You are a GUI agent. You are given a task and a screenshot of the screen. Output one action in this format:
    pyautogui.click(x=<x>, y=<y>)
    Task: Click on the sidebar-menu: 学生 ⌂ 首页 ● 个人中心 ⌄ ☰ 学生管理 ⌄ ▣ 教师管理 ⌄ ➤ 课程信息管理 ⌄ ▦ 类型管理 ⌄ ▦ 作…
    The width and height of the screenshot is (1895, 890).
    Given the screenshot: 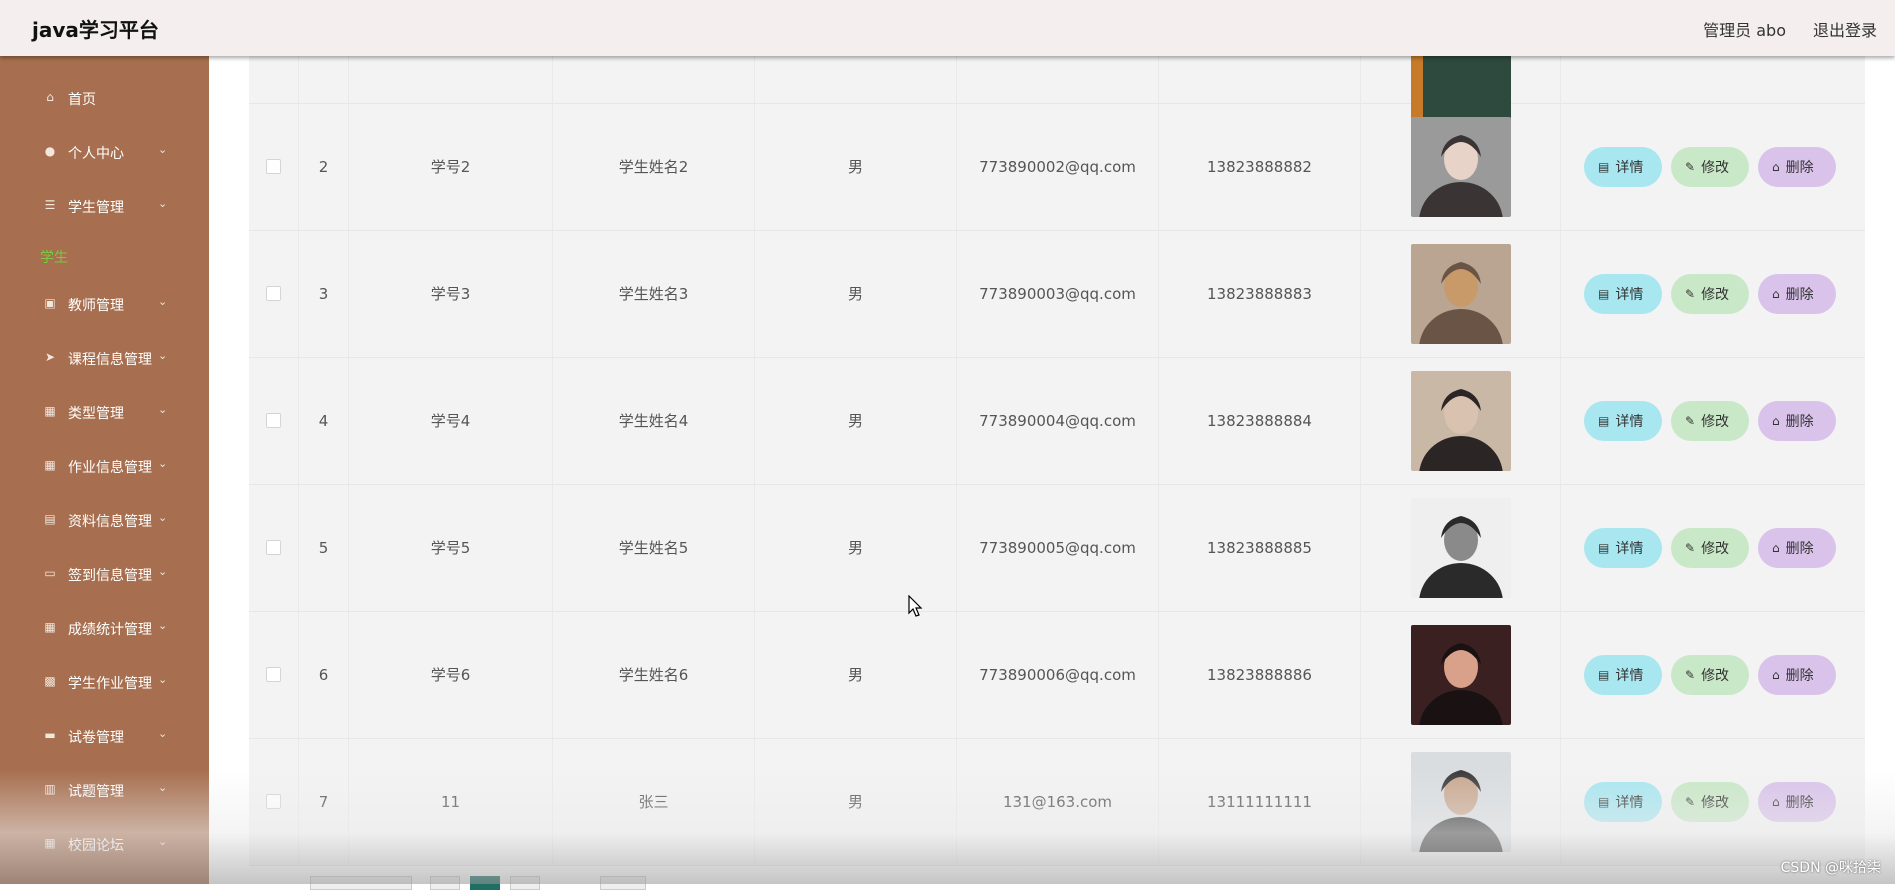 What is the action you would take?
    pyautogui.click(x=104, y=470)
    